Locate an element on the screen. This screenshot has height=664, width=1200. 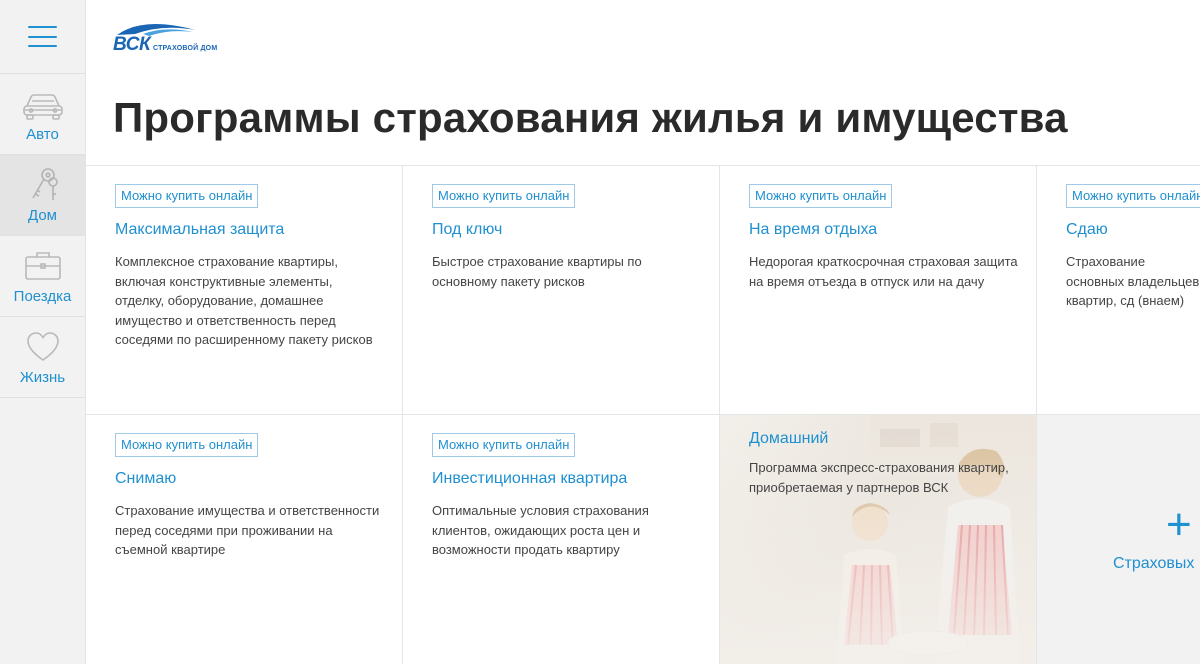
program-title-link: Максимальная защита is located at coordinates (246, 230).